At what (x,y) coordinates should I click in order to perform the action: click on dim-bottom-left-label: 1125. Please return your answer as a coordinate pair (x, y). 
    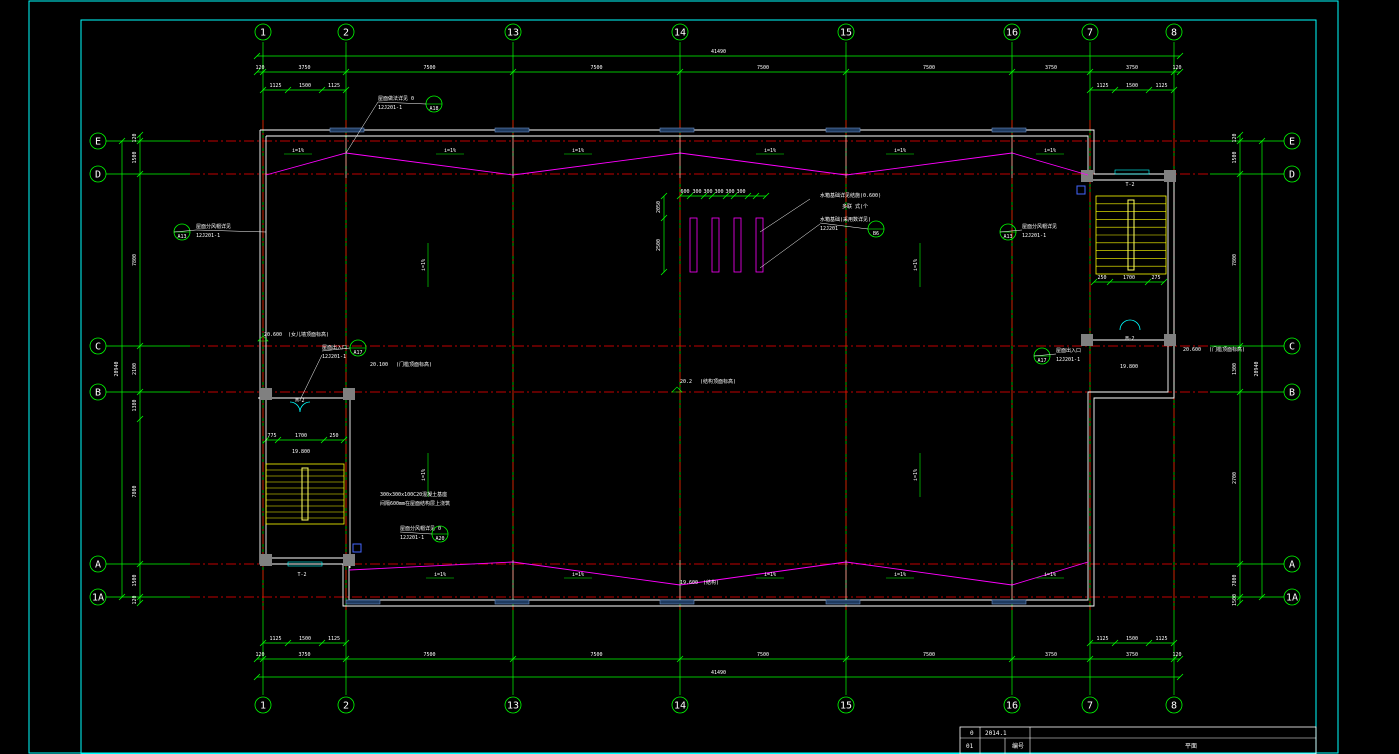
    Looking at the image, I should click on (275, 639).